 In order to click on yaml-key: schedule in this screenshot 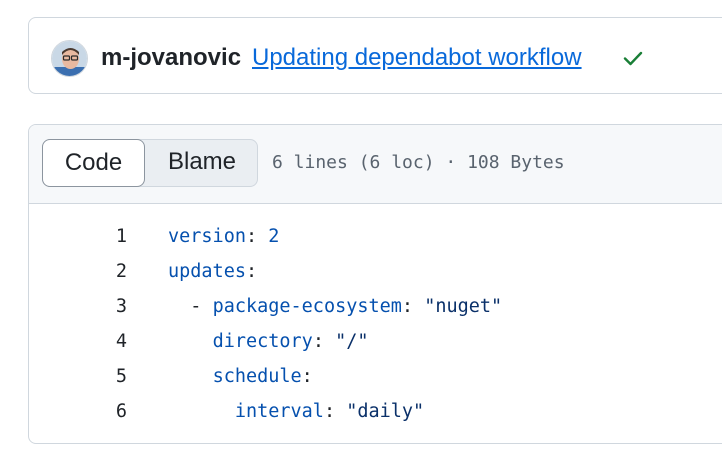, I will do `click(257, 376)`.